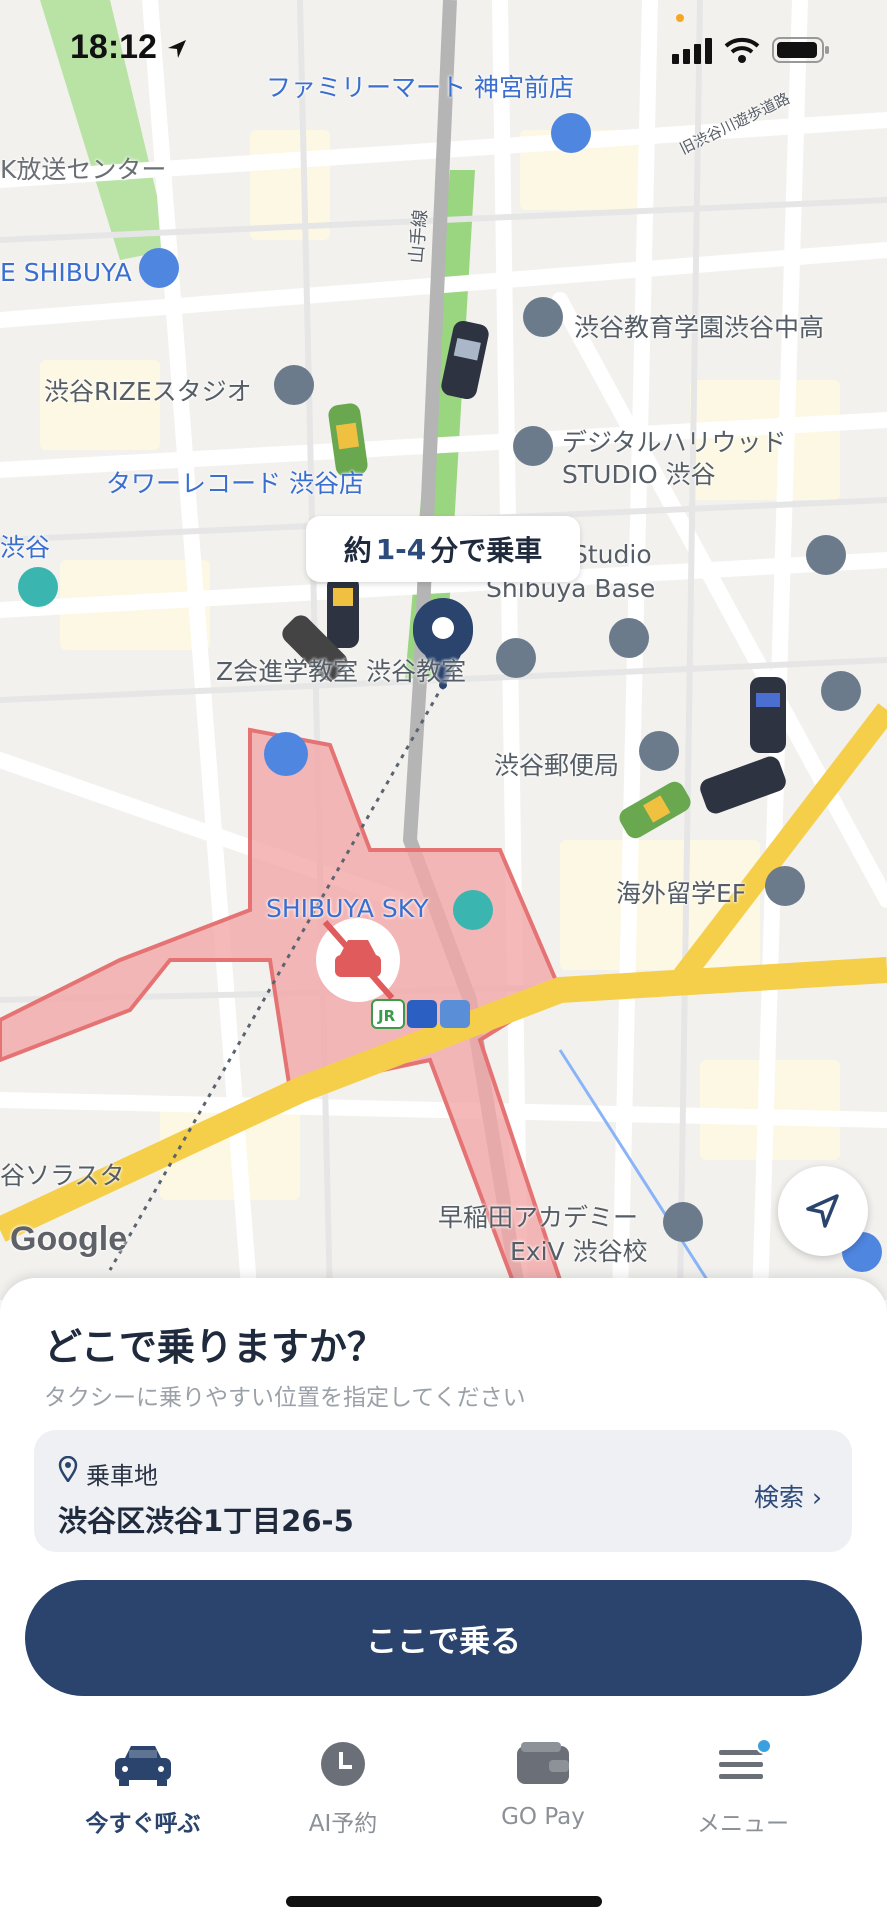 The height and width of the screenshot is (1920, 887). Describe the element at coordinates (122, 1476) in the screenshot. I see `pickup-label: 乗車地` at that location.